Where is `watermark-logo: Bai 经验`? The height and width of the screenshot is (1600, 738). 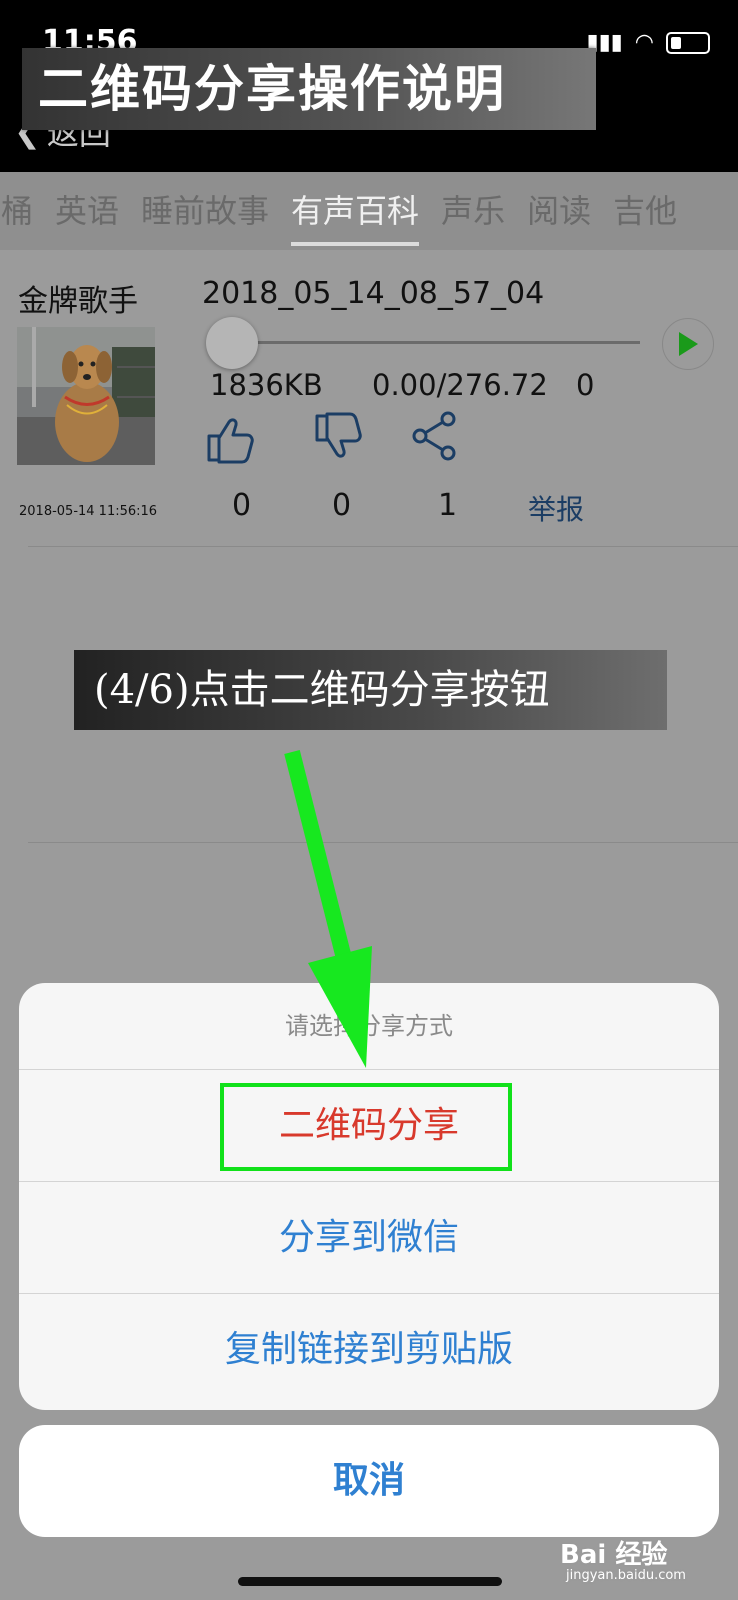
watermark-logo: Bai 经验 is located at coordinates (614, 1555).